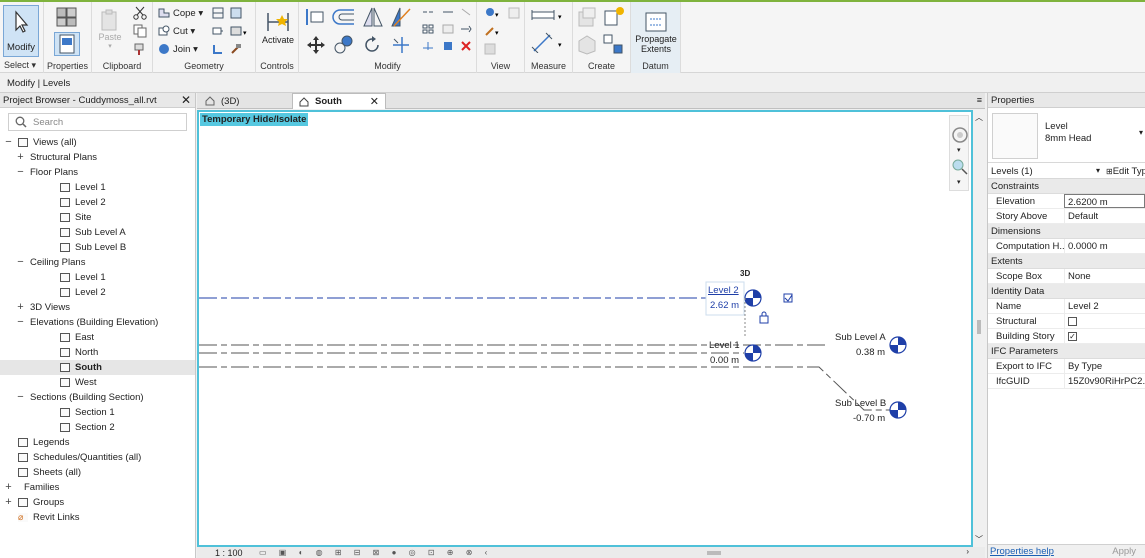 The image size is (1145, 558). Describe the element at coordinates (178, 49) in the screenshot. I see `join-button: Join ▾` at that location.